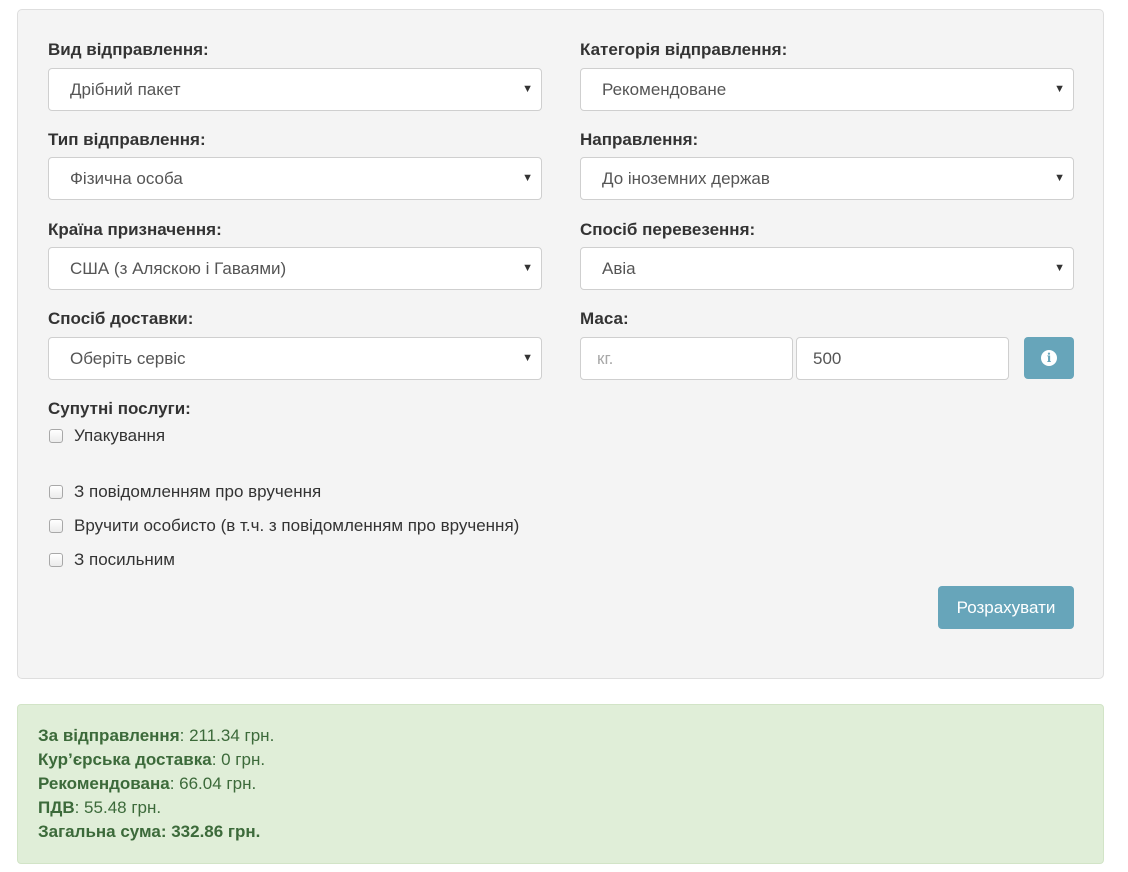 The image size is (1128, 872). I want to click on destination-country-value: США (з Аляскою і Гаваями), so click(178, 268).